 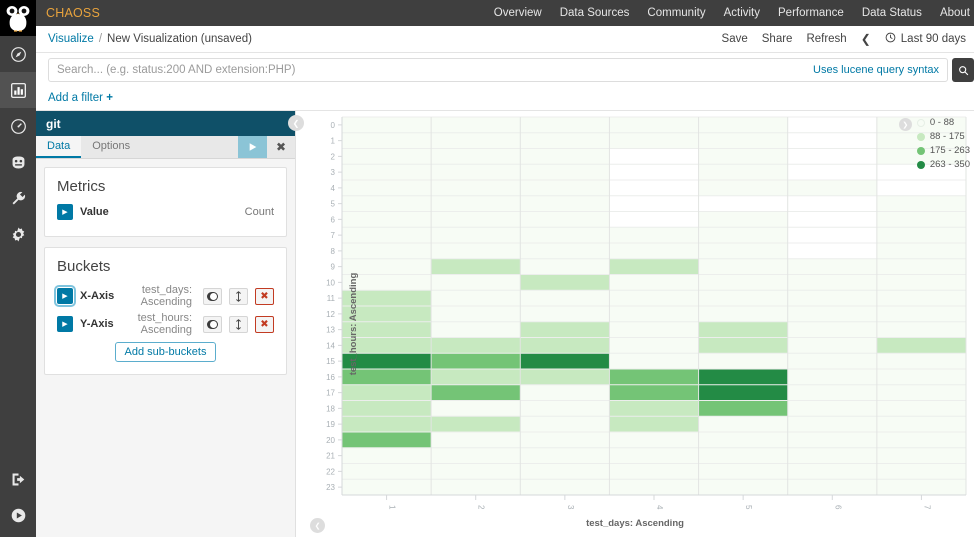 What do you see at coordinates (742, 13) in the screenshot?
I see `nav-link-activity: Activity` at bounding box center [742, 13].